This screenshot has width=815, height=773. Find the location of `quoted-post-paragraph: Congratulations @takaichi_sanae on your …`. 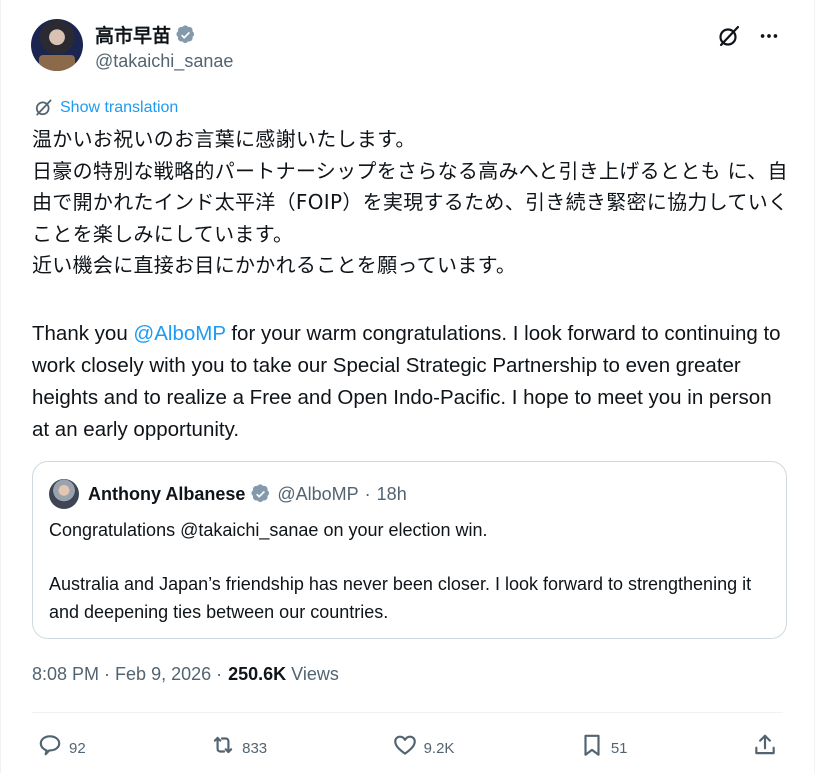

quoted-post-paragraph: Congratulations @takaichi_sanae on your … is located at coordinates (268, 530).